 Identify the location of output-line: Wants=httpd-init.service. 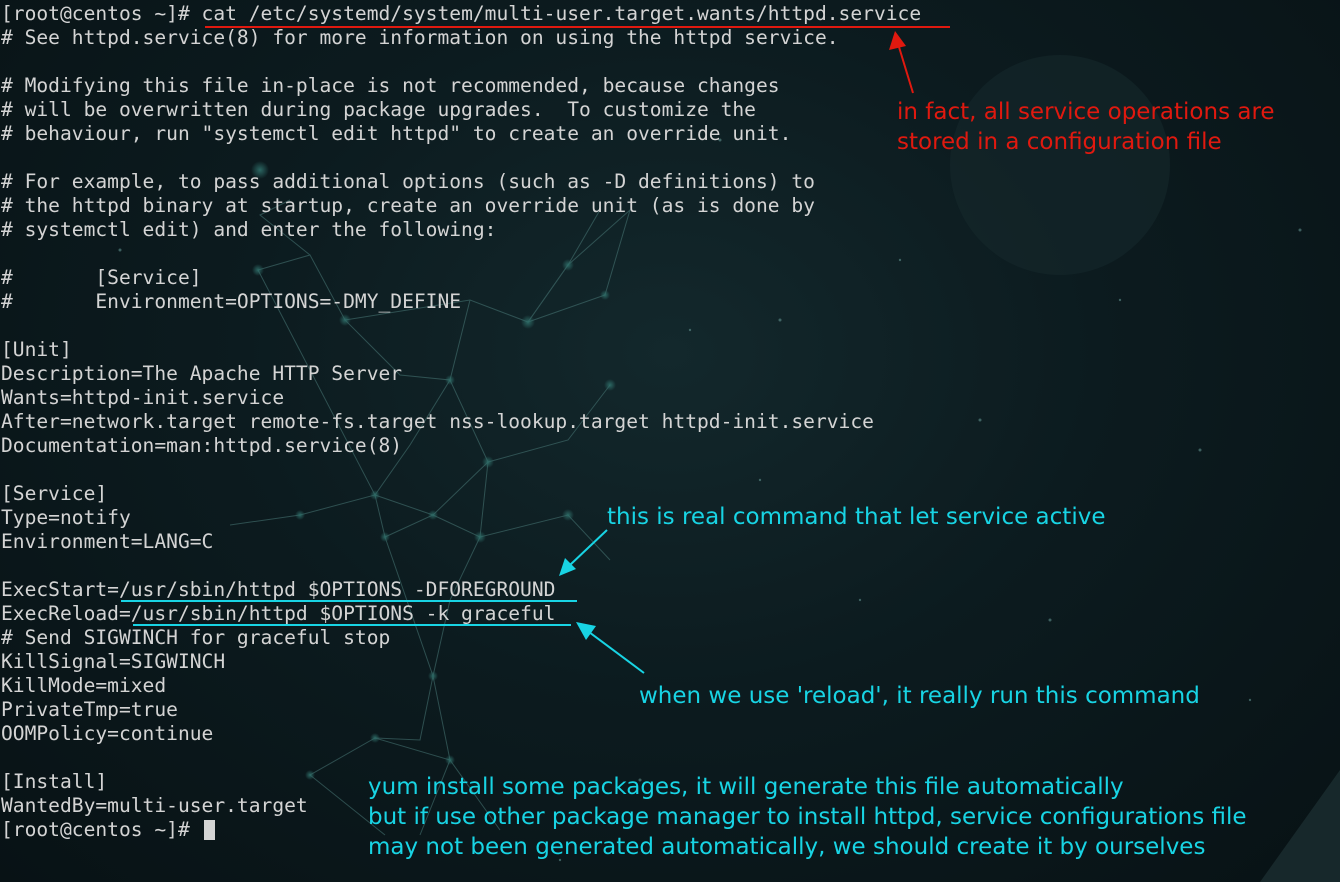
(143, 397).